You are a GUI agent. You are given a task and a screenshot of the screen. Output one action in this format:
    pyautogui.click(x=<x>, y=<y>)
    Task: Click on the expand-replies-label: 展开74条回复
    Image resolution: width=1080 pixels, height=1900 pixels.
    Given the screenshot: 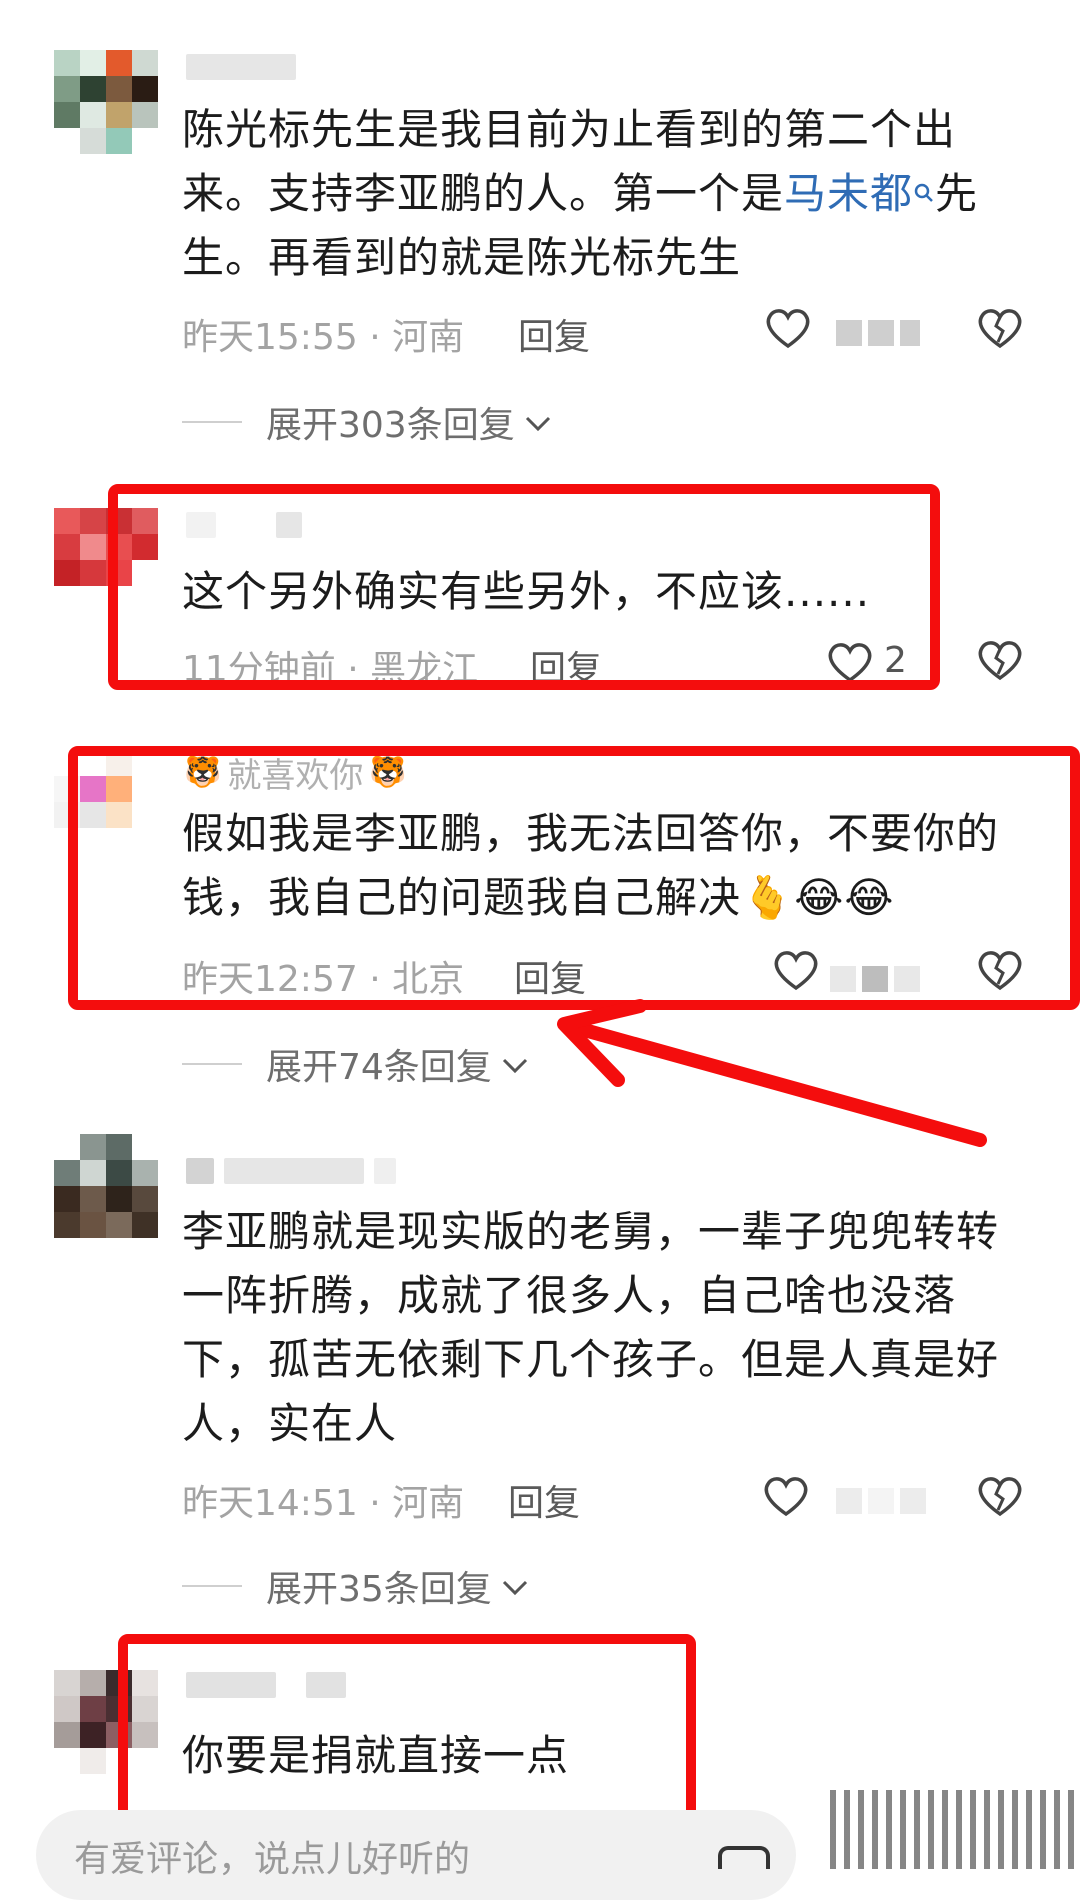 What is the action you would take?
    pyautogui.click(x=379, y=1067)
    